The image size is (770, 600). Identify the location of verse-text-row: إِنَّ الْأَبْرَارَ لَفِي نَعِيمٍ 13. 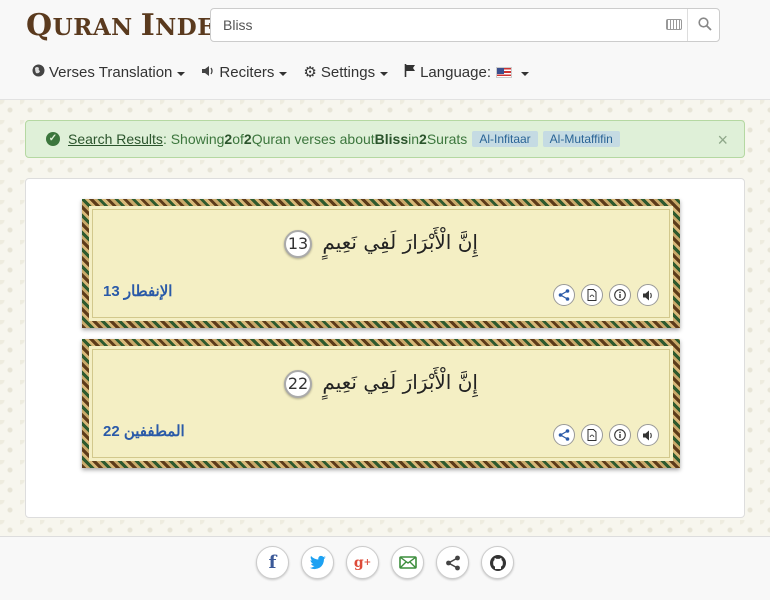
(381, 244).